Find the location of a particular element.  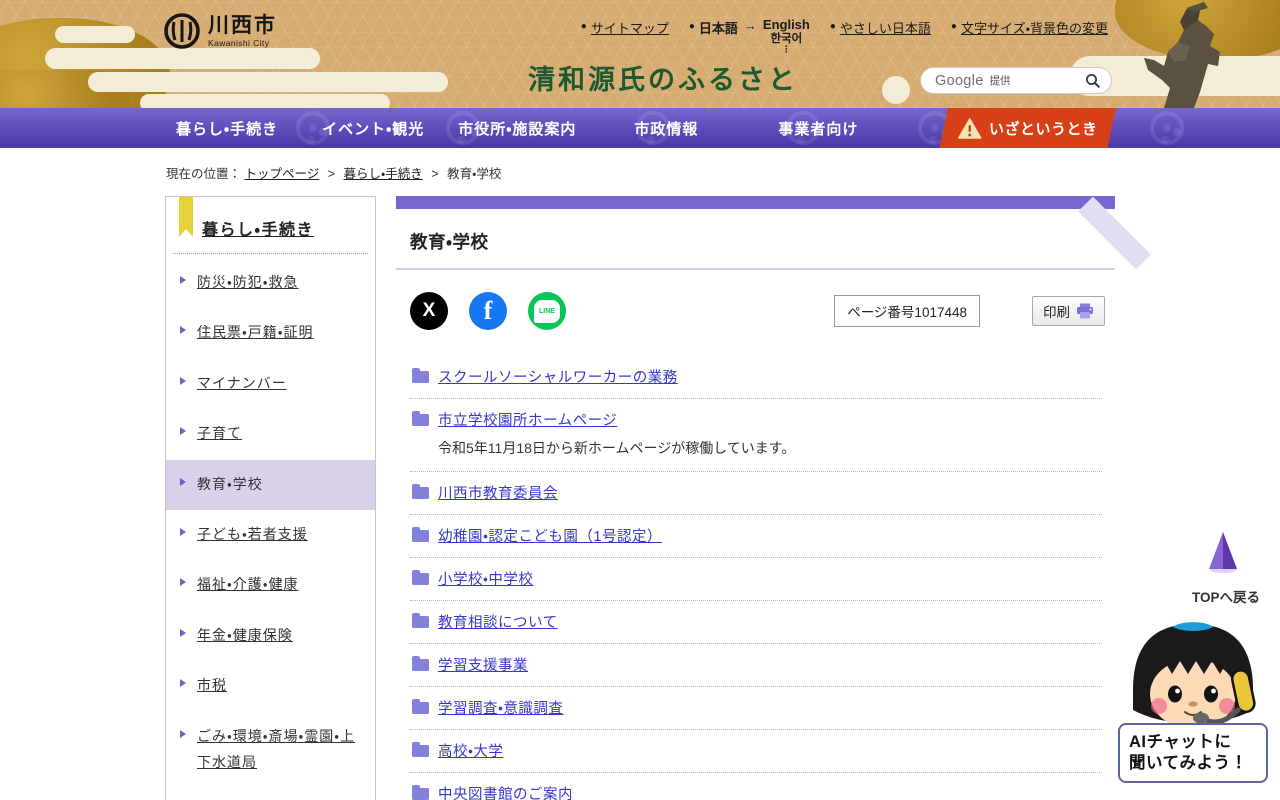

nav-item-kurashi: 暮らし・手続き is located at coordinates (227, 128).